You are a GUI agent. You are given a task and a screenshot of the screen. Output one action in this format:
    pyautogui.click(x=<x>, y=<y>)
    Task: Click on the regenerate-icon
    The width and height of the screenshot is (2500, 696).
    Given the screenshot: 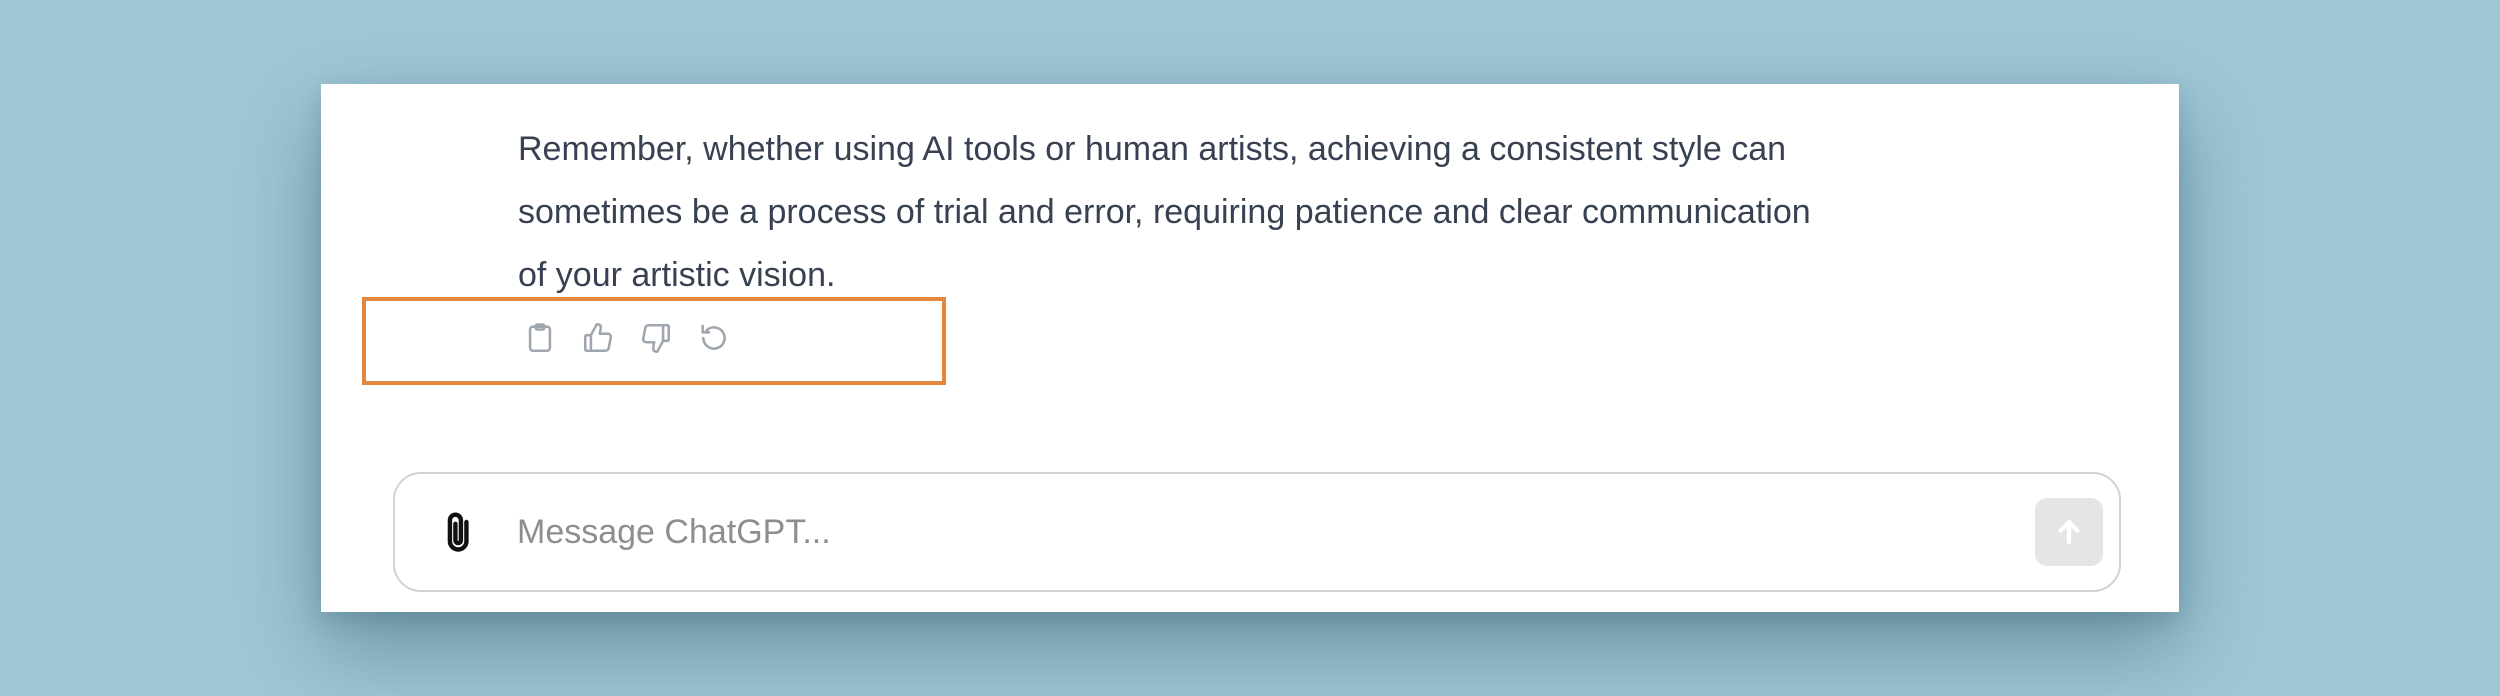 What is the action you would take?
    pyautogui.click(x=713, y=337)
    